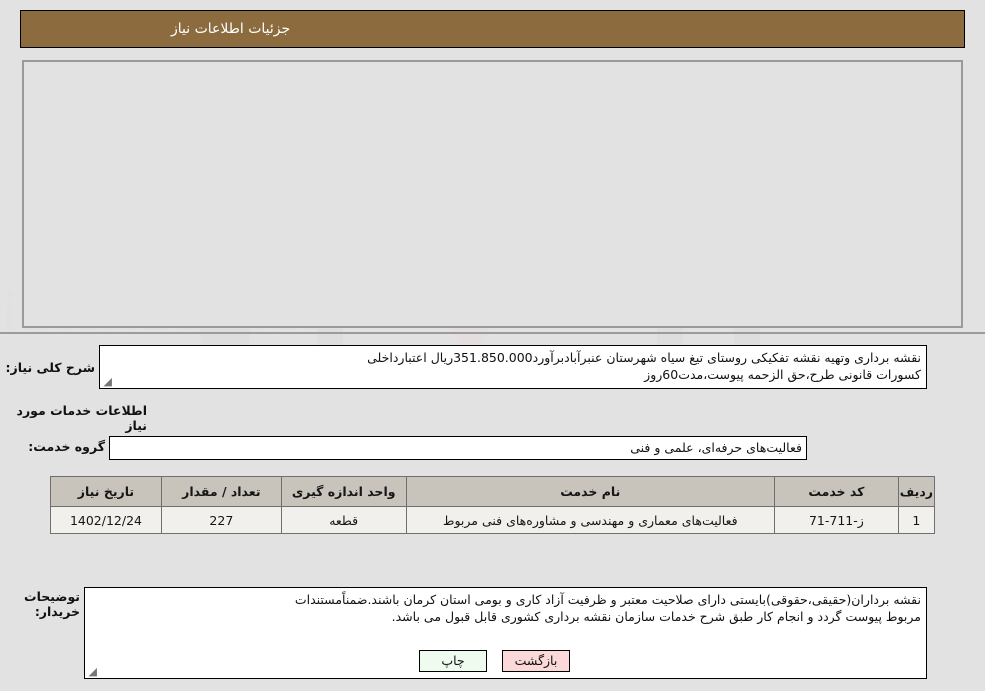 The height and width of the screenshot is (691, 985). I want to click on cell-radif: 1, so click(916, 520).